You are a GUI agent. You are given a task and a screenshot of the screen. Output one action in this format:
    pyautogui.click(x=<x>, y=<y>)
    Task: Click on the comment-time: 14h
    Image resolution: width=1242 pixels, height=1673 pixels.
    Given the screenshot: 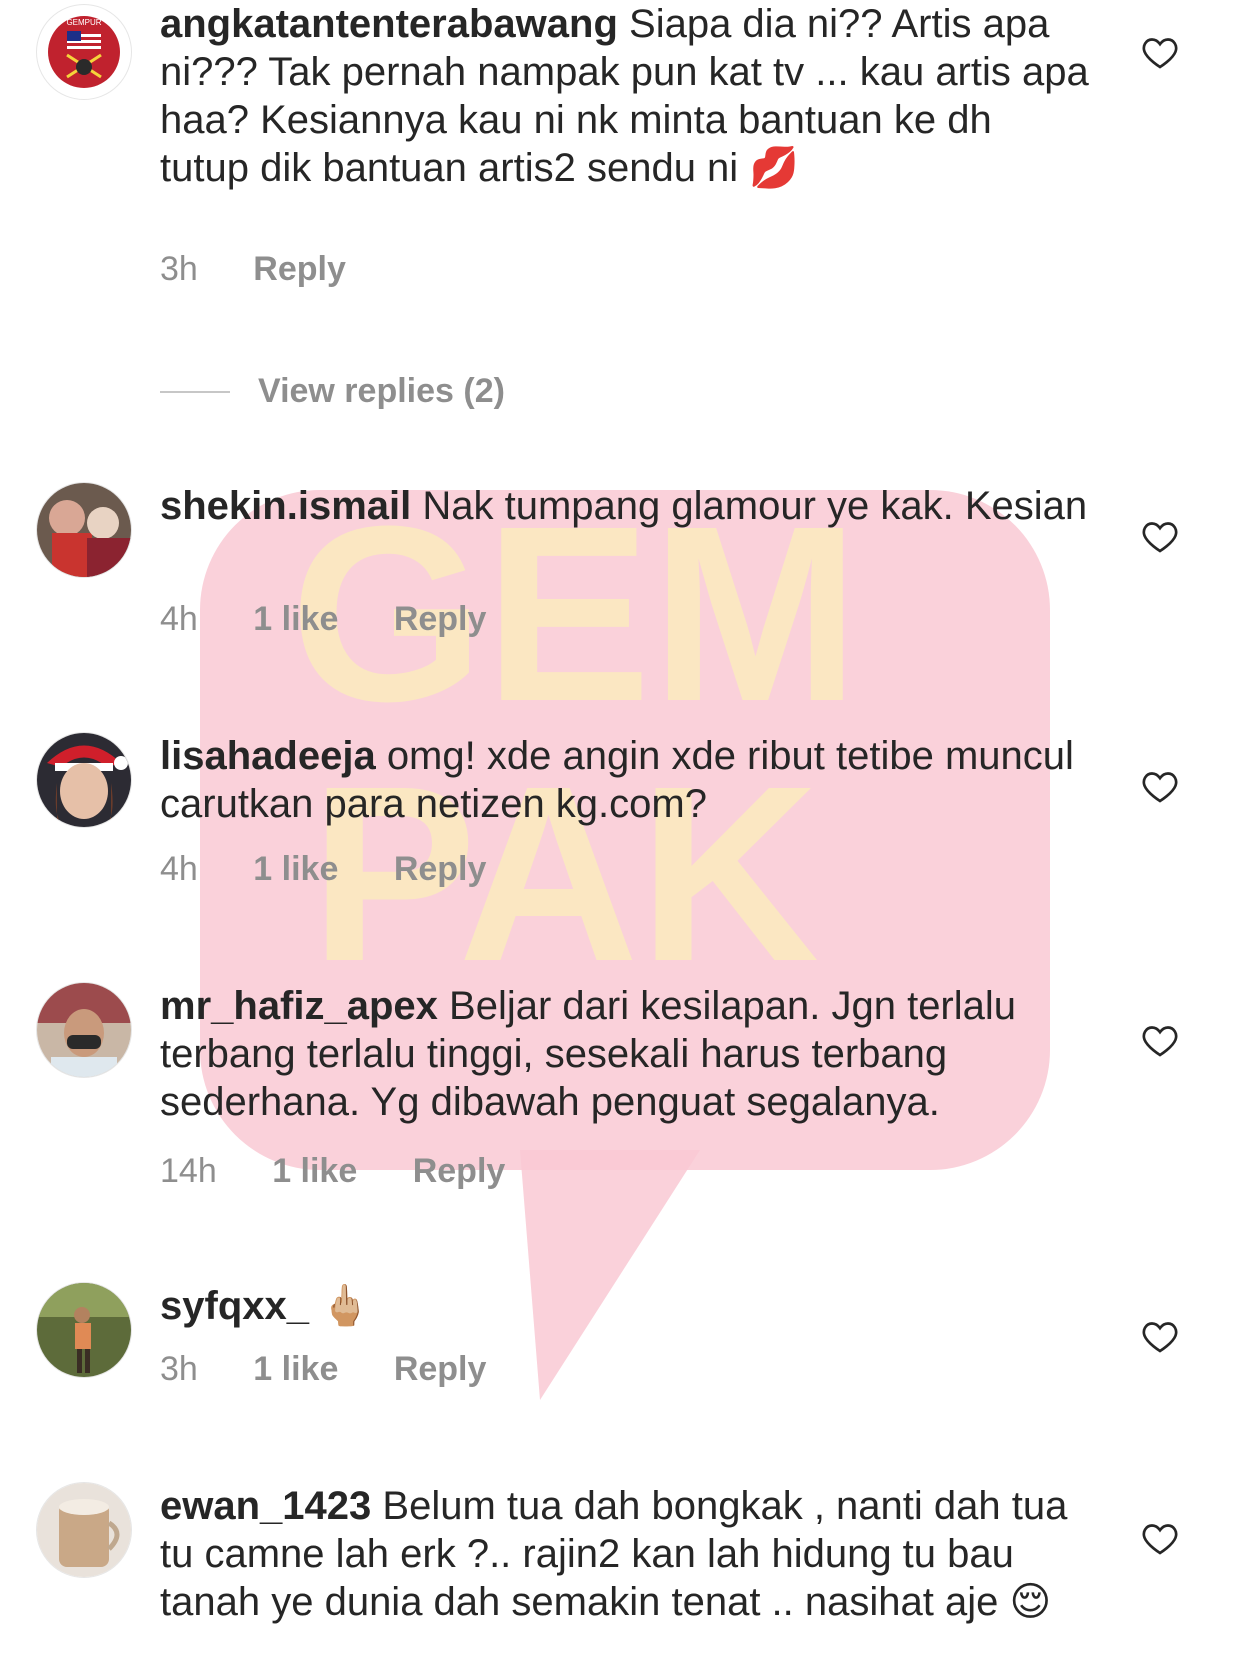 What is the action you would take?
    pyautogui.click(x=188, y=1171)
    